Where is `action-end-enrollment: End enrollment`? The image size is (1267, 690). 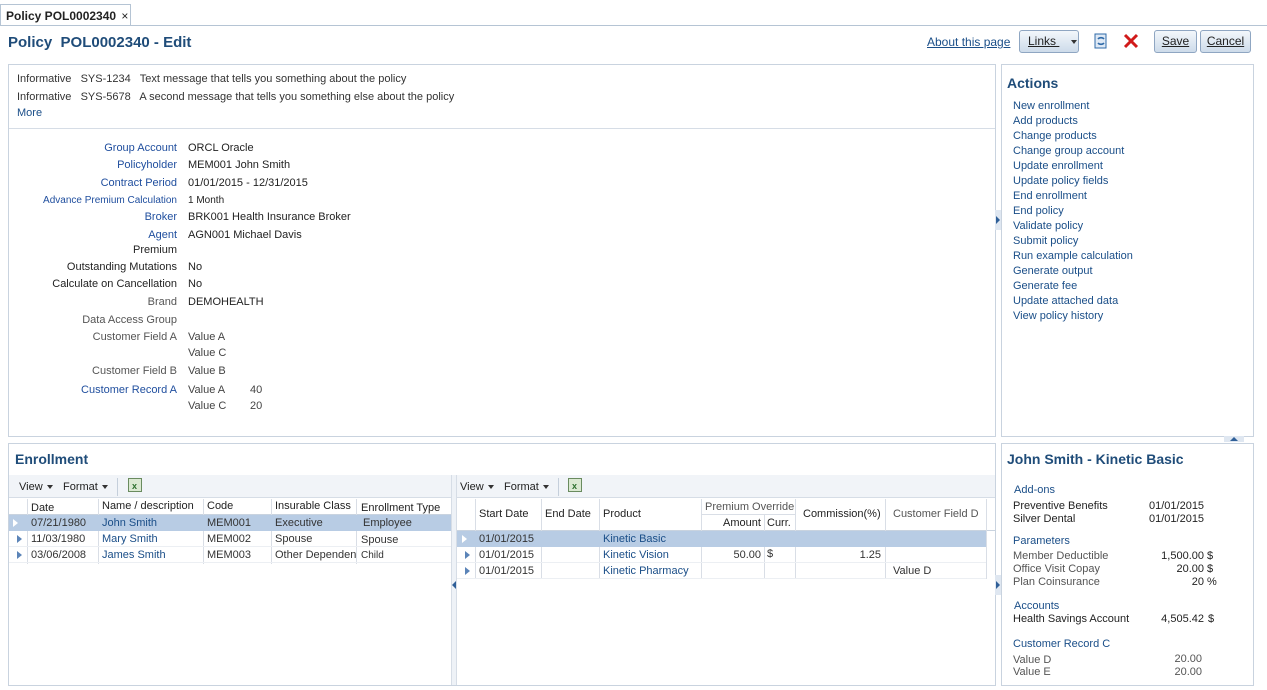 action-end-enrollment: End enrollment is located at coordinates (1050, 196).